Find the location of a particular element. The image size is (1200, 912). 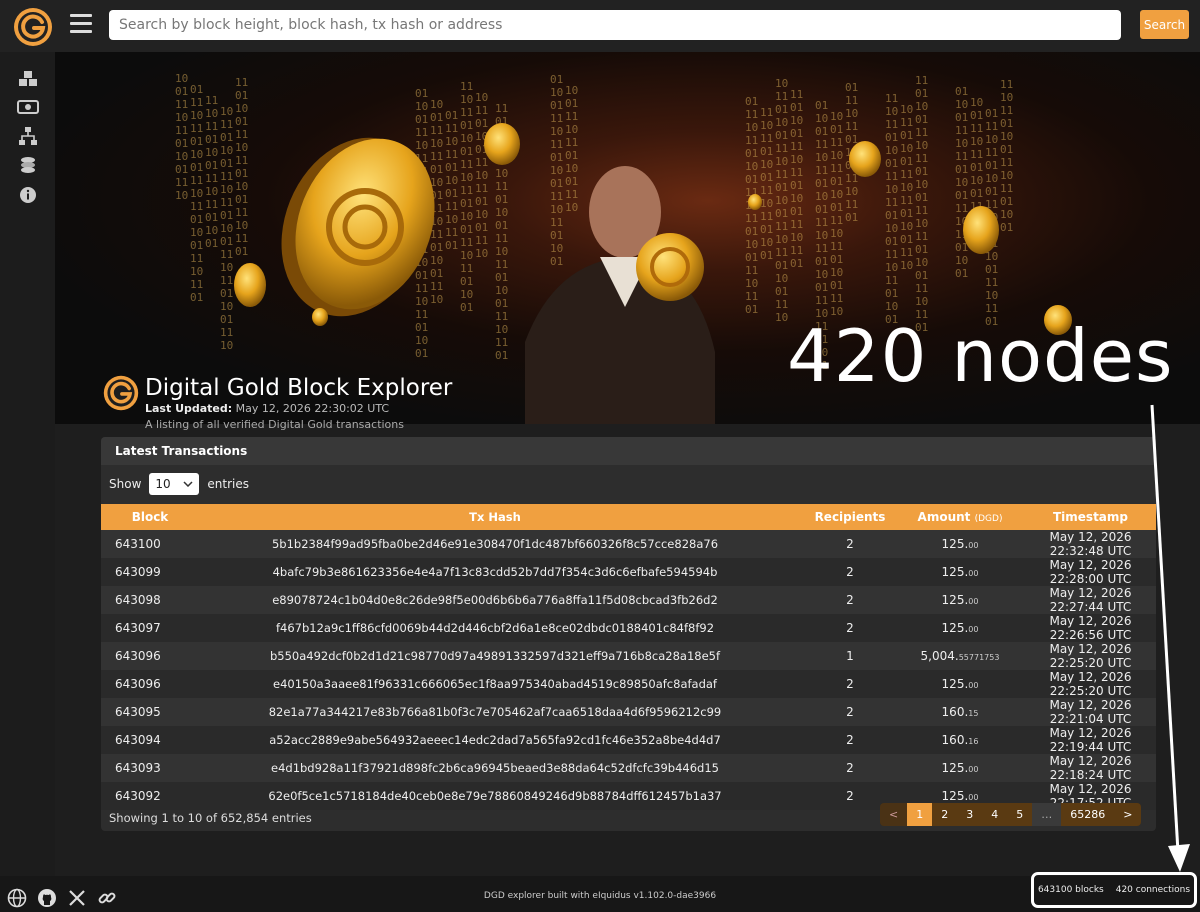

col-amount: Amount (DGD) is located at coordinates (960, 517).